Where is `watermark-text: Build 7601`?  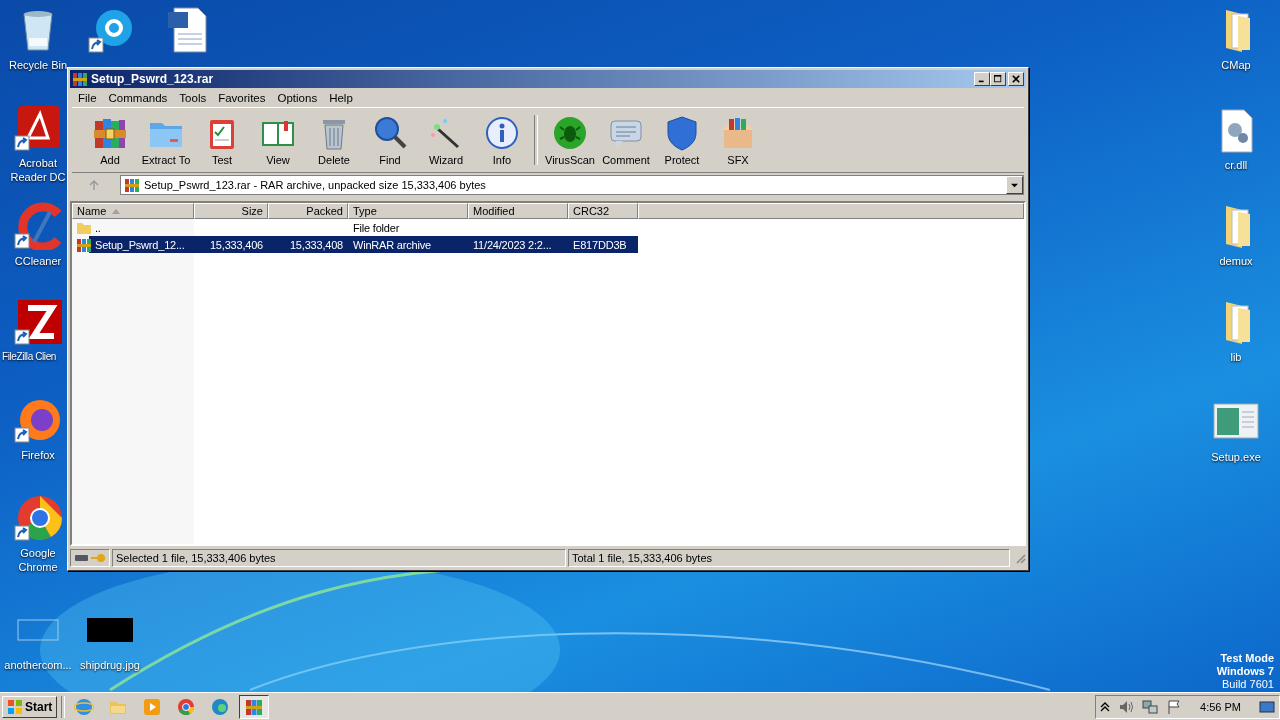
watermark-text: Build 7601 is located at coordinates (1248, 684).